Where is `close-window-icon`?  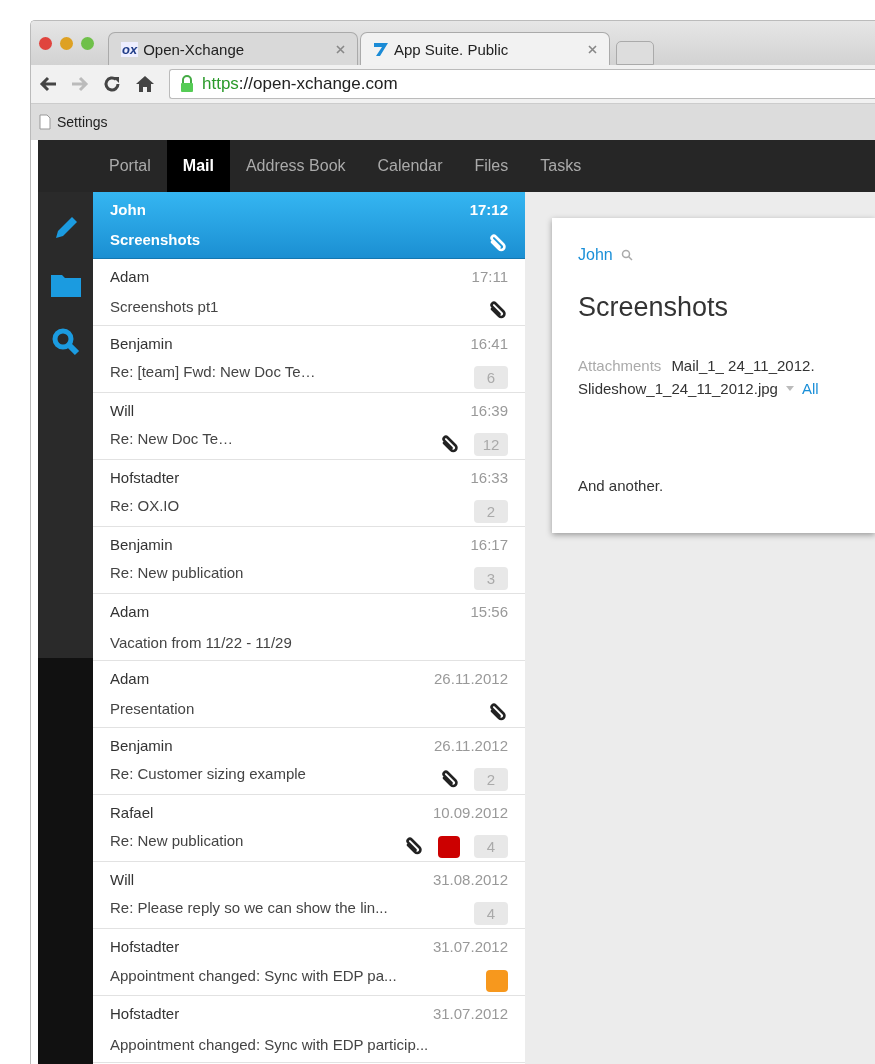
close-window-icon is located at coordinates (45, 43).